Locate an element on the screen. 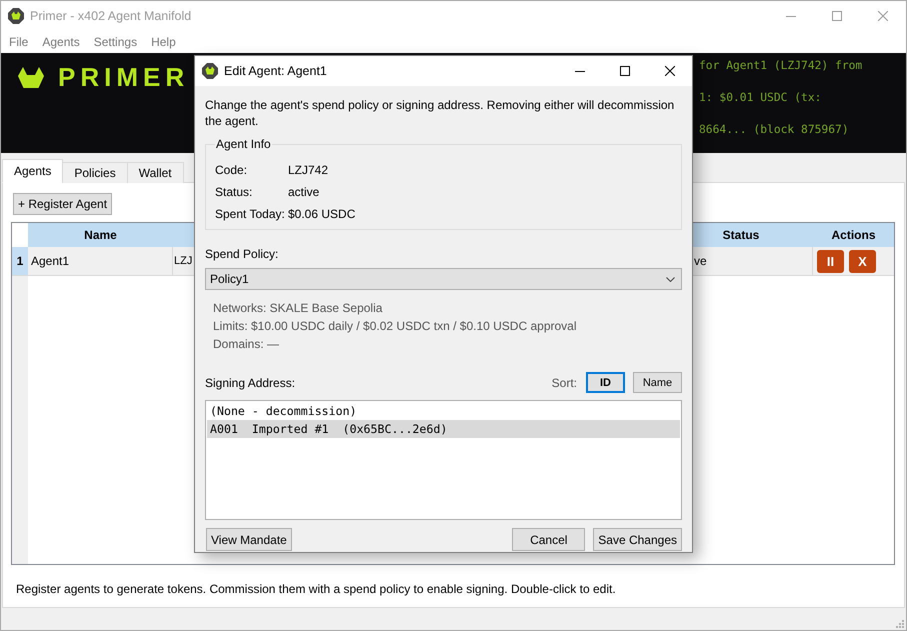  sort-button: ID is located at coordinates (605, 382).